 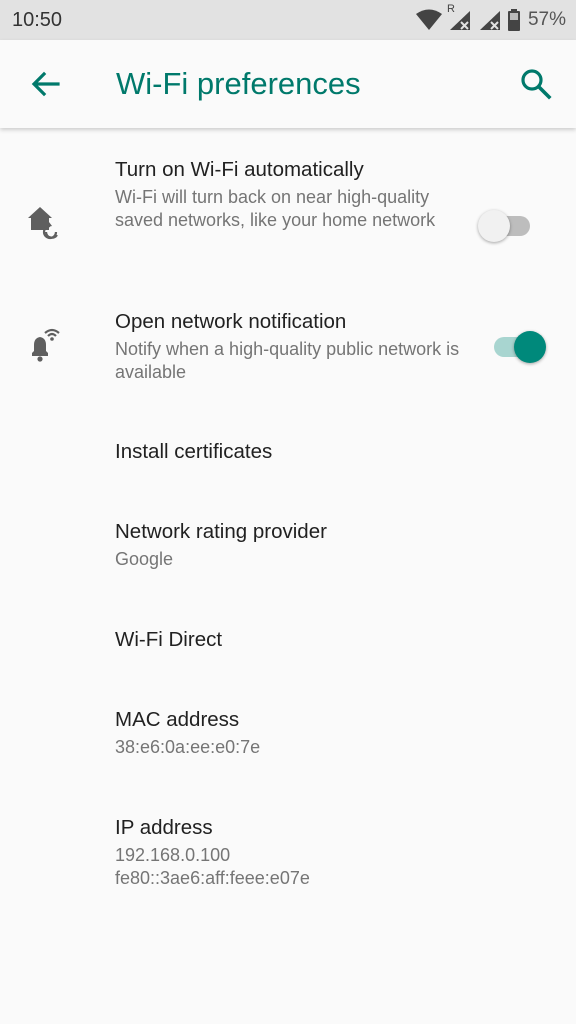 I want to click on status-time: 10:50, so click(x=37, y=20).